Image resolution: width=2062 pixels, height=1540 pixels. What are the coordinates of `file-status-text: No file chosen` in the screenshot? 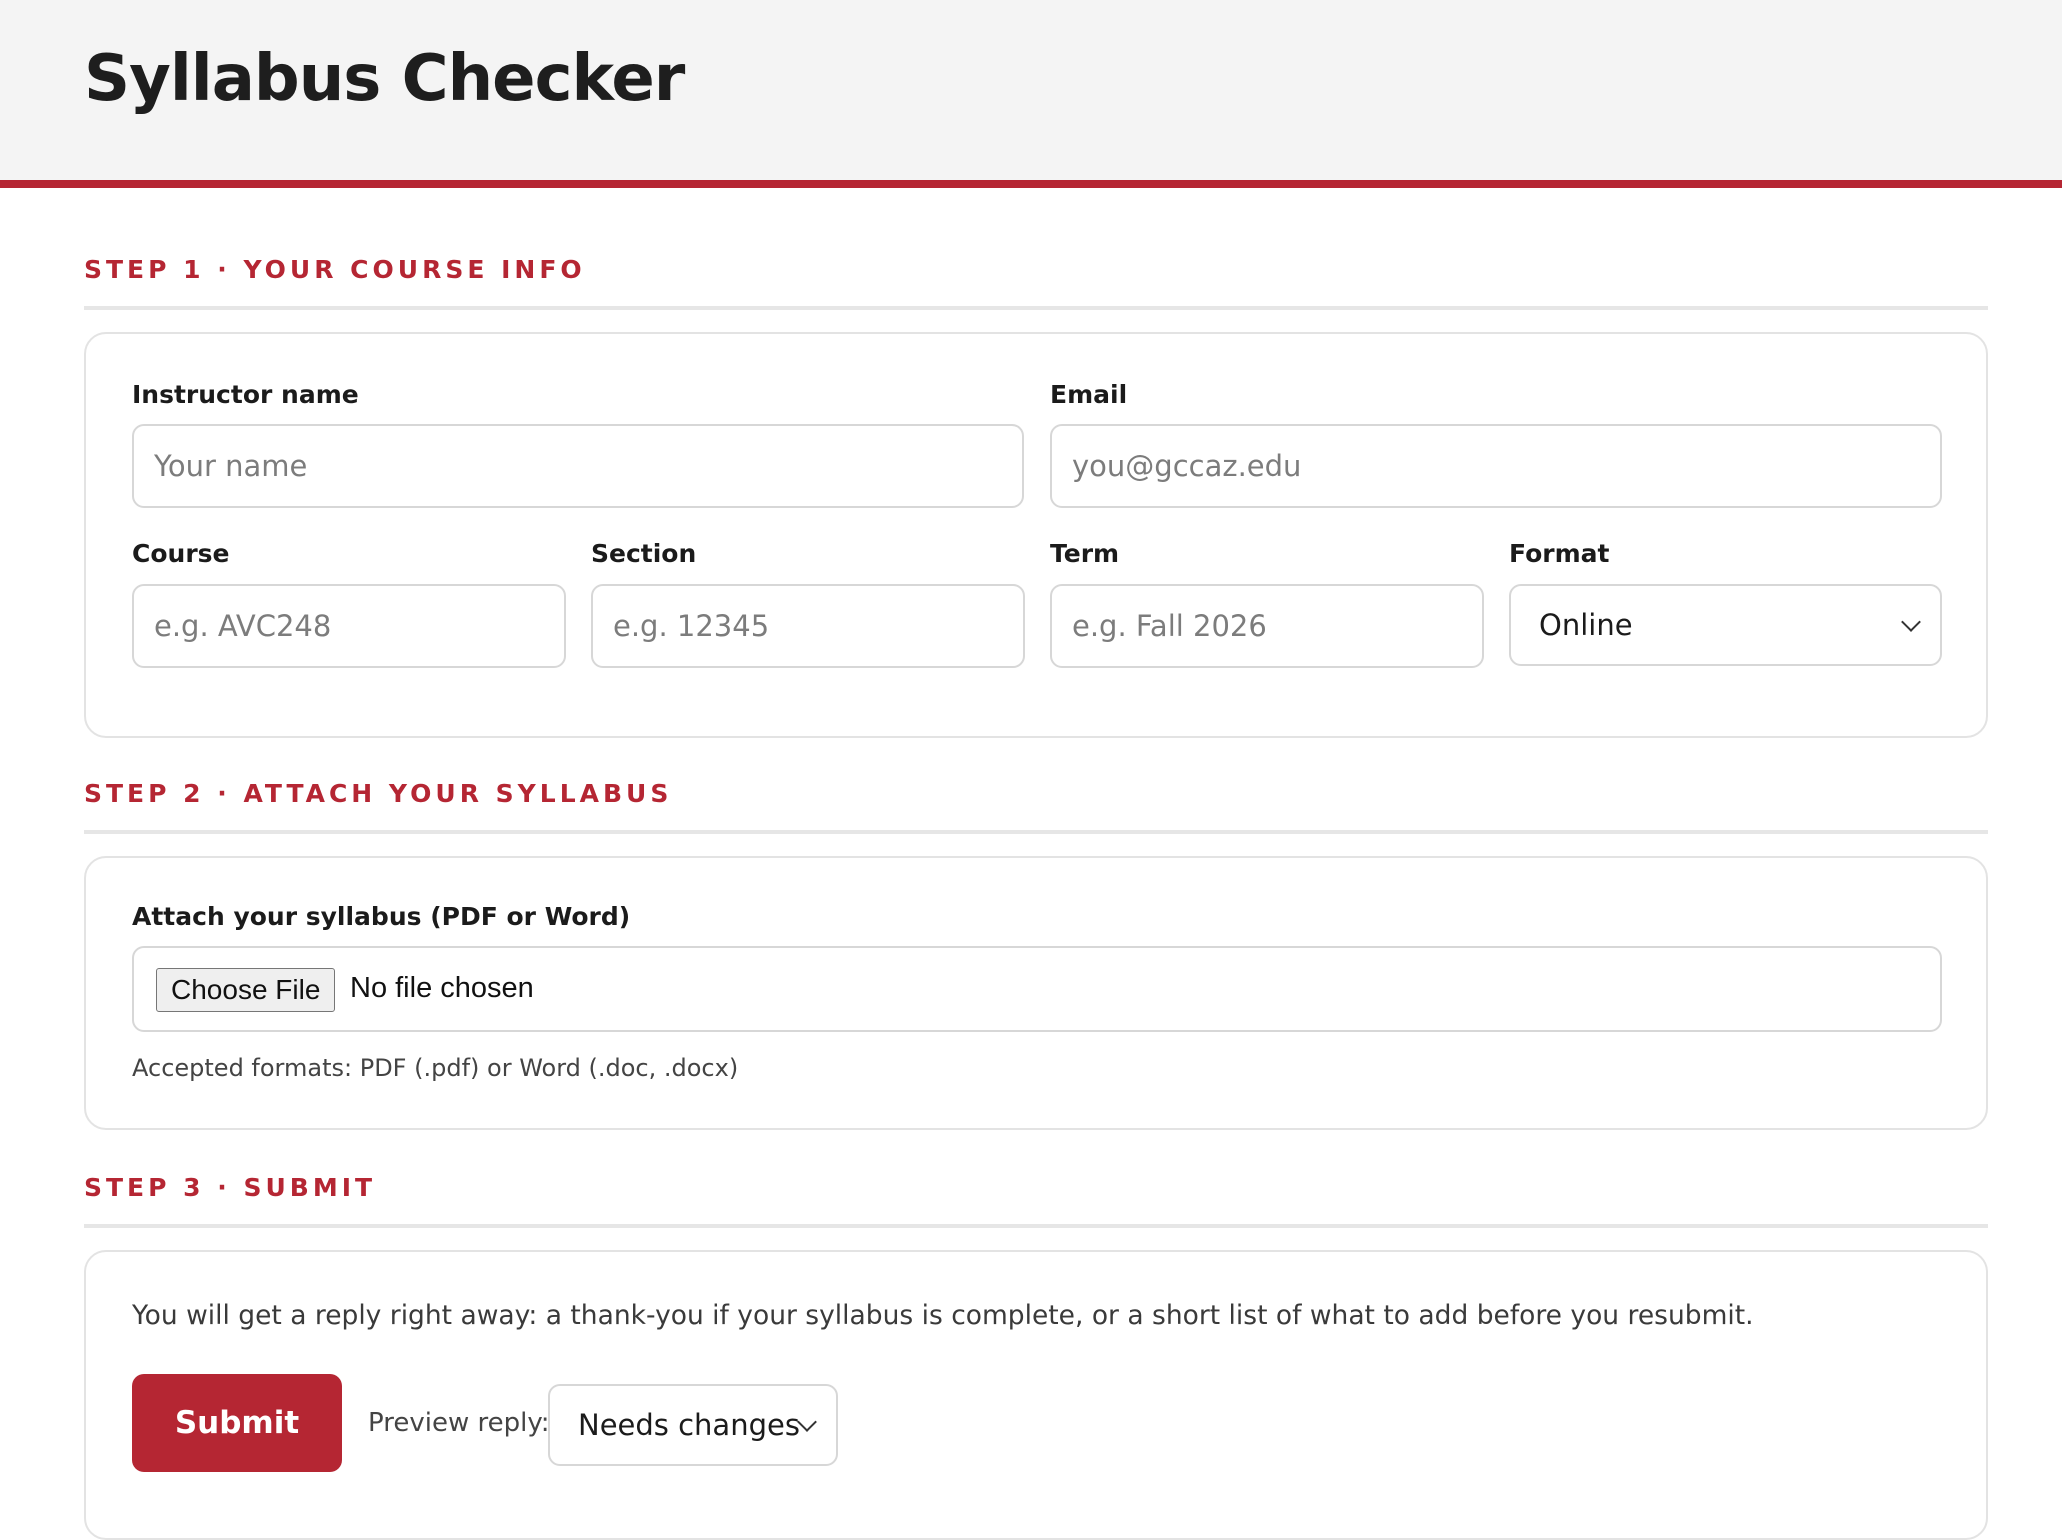 It's located at (442, 988).